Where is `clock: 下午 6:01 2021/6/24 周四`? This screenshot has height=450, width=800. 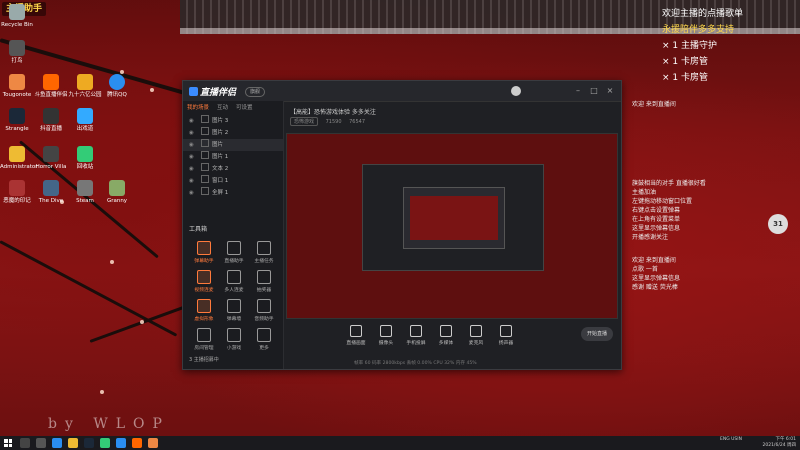 clock: 下午 6:01 2021/6/24 周四 is located at coordinates (779, 443).